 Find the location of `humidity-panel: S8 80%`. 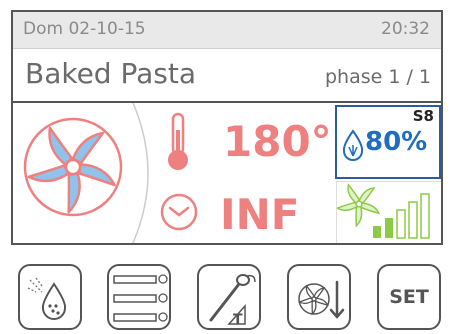

humidity-panel: S8 80% is located at coordinates (388, 142).